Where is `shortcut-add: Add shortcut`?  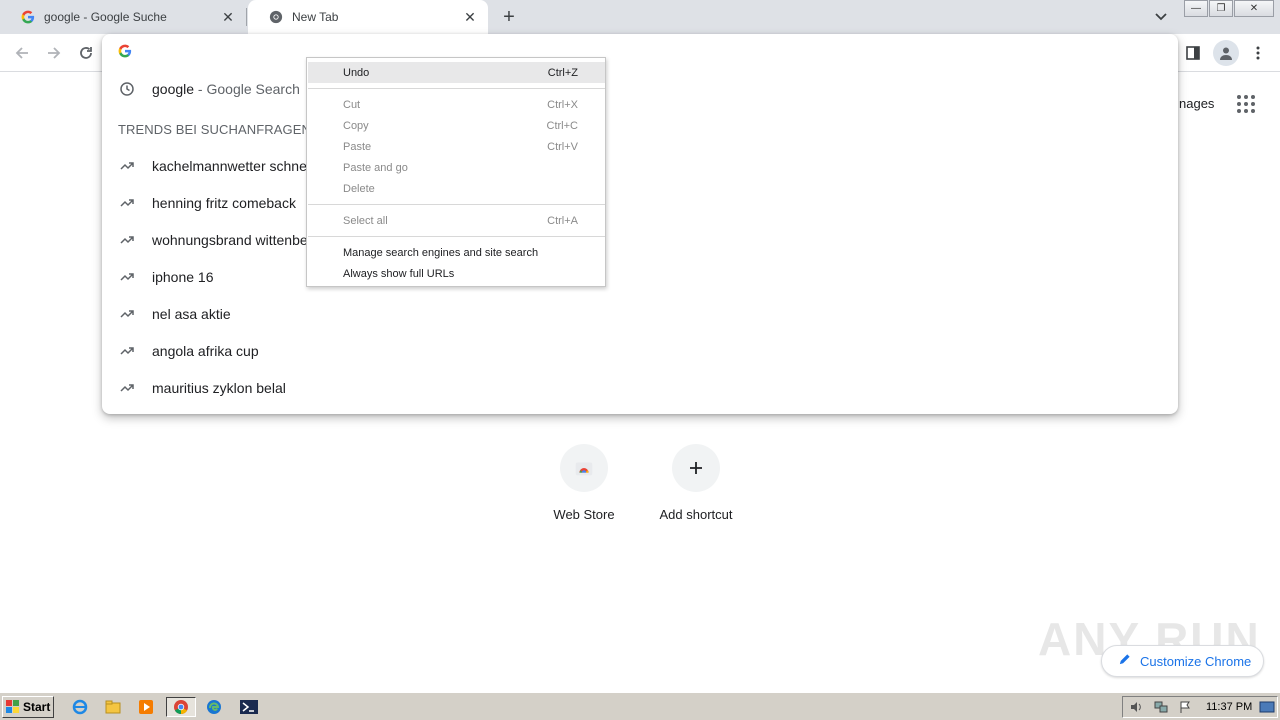
shortcut-add: Add shortcut is located at coordinates (696, 483).